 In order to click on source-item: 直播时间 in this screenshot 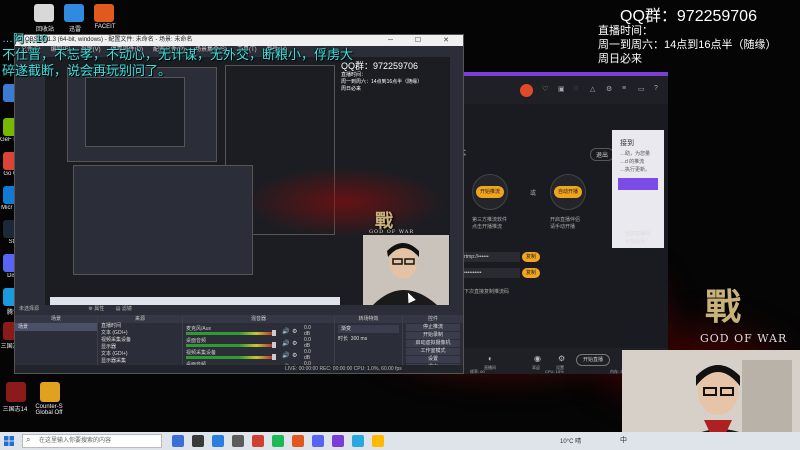, I will do `click(140, 326)`.